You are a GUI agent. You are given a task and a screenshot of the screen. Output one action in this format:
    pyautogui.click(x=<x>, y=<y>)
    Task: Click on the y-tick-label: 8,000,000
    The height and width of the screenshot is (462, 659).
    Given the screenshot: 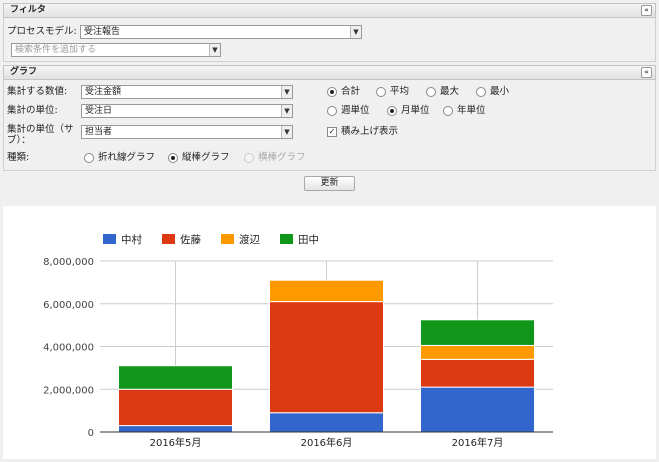 What is the action you would take?
    pyautogui.click(x=68, y=262)
    